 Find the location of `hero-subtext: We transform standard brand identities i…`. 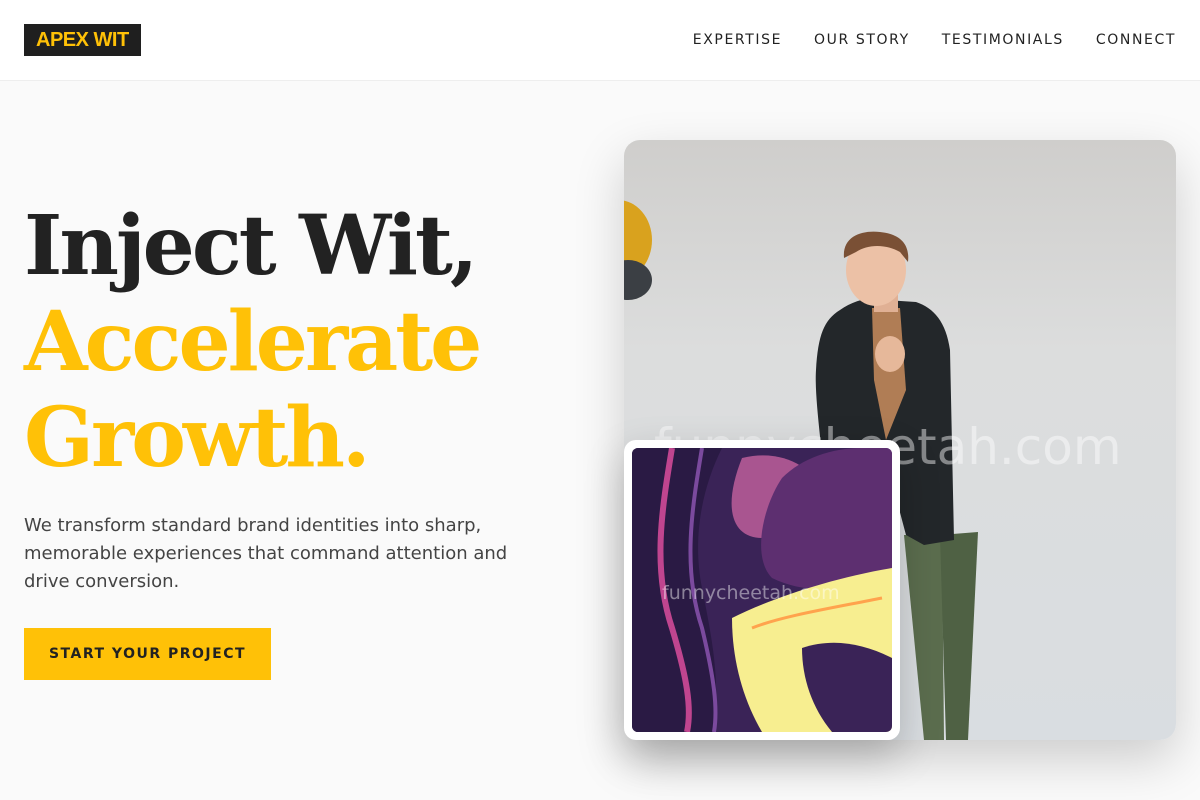

hero-subtext: We transform standard brand identities i… is located at coordinates (266, 553).